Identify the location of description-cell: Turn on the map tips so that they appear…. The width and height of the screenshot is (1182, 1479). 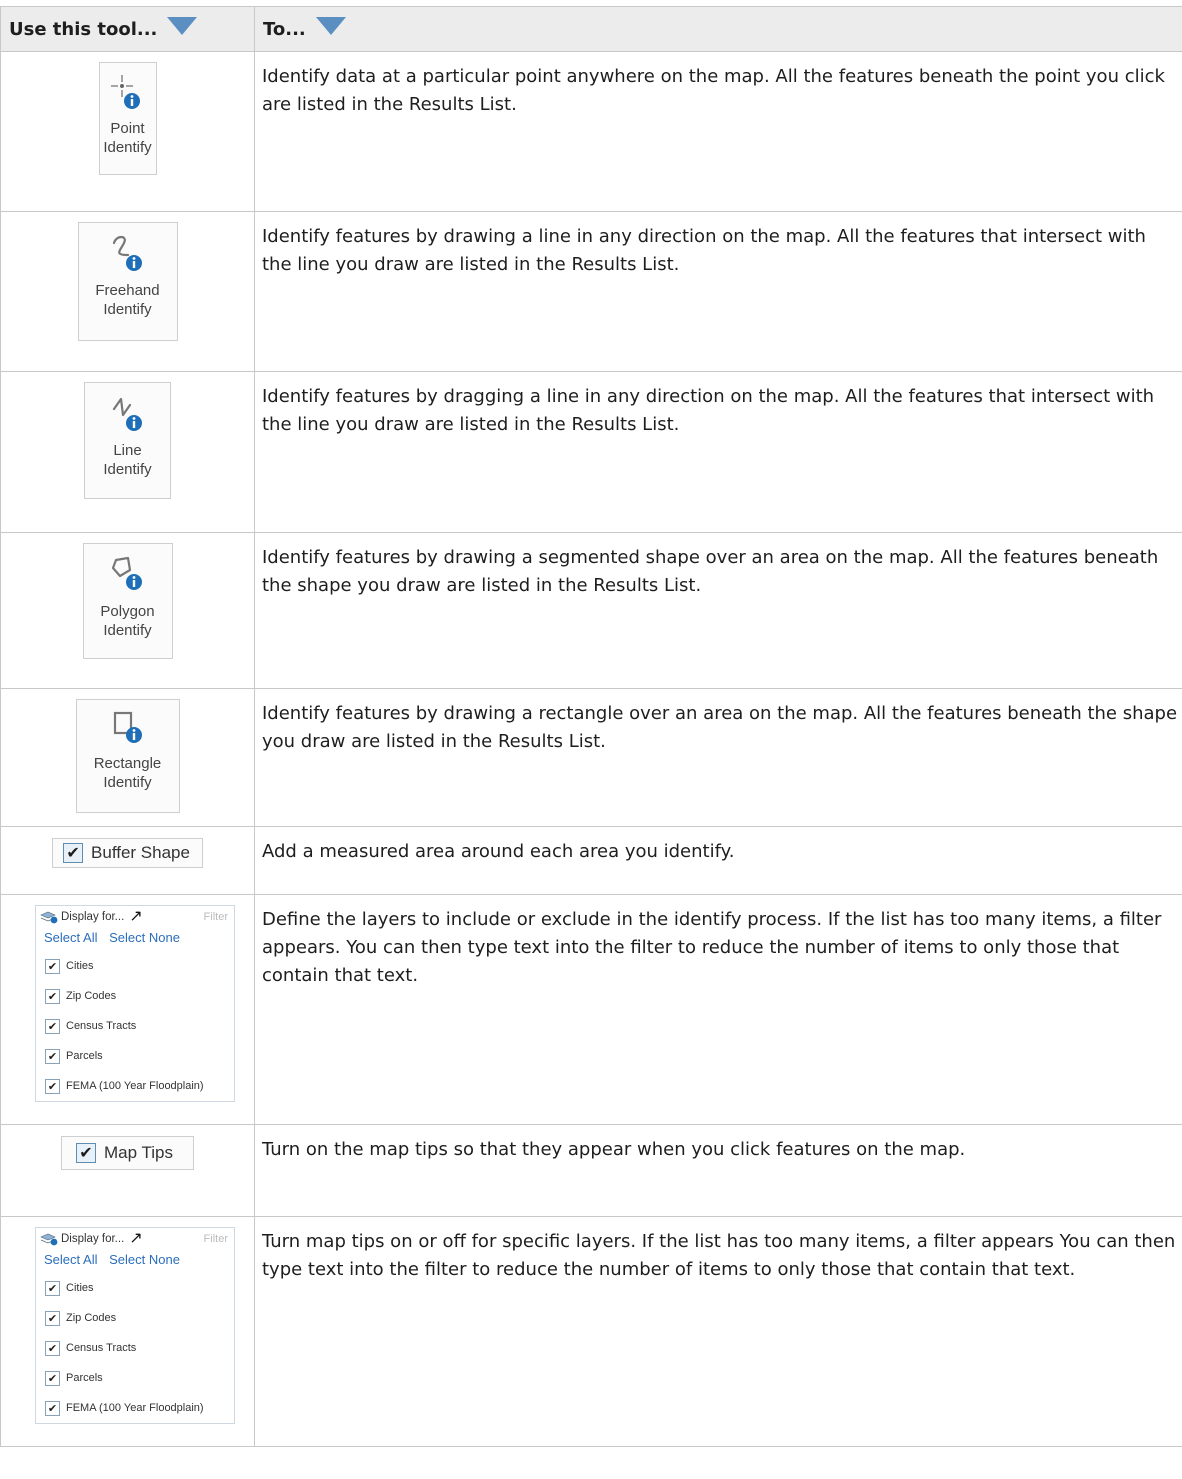
(718, 1170).